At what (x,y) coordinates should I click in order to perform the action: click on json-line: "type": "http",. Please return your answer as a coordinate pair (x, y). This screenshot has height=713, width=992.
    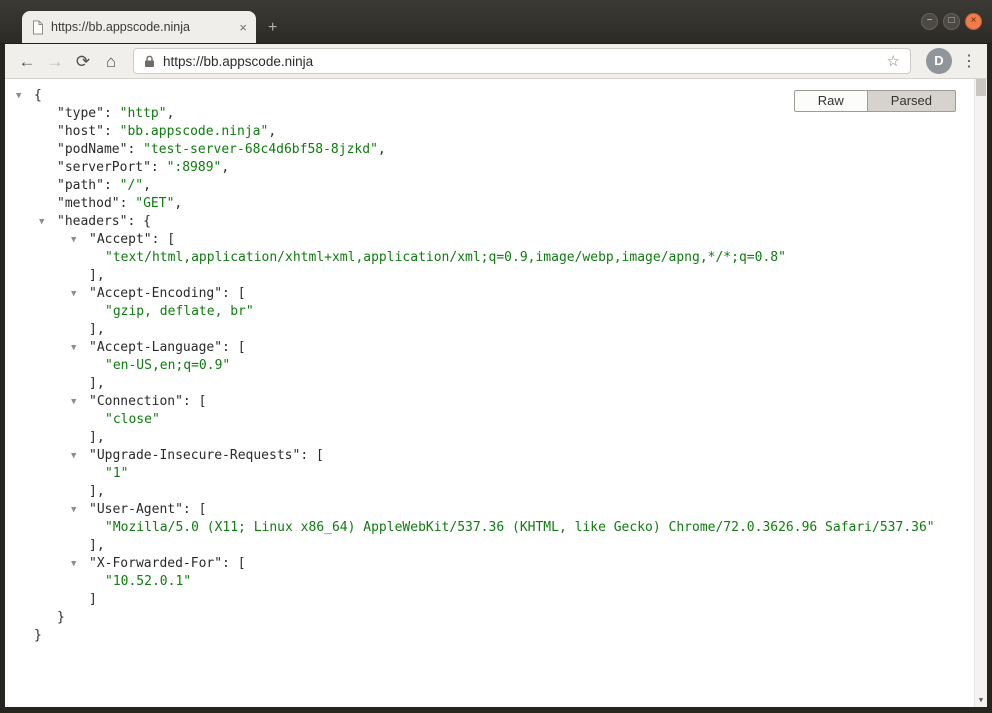
    Looking at the image, I should click on (496, 114).